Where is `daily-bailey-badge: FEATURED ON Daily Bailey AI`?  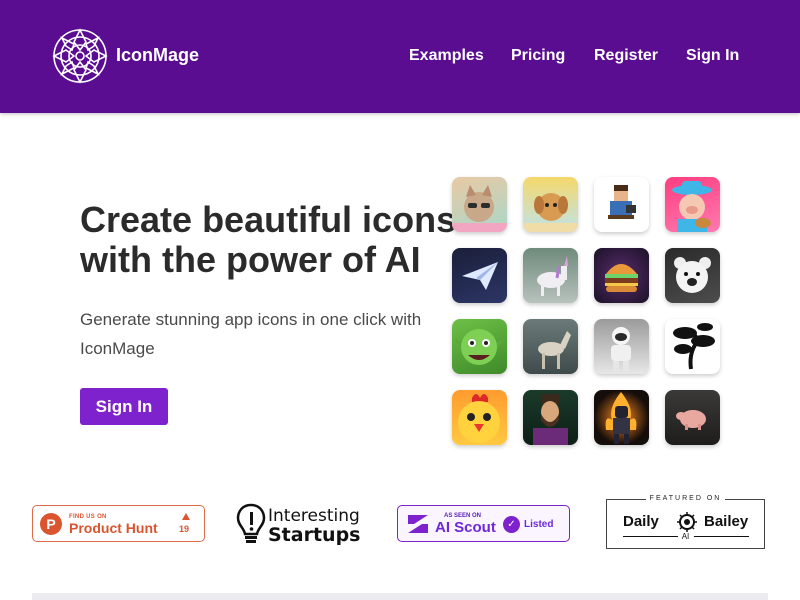
daily-bailey-badge: FEATURED ON Daily Bailey AI is located at coordinates (685, 522).